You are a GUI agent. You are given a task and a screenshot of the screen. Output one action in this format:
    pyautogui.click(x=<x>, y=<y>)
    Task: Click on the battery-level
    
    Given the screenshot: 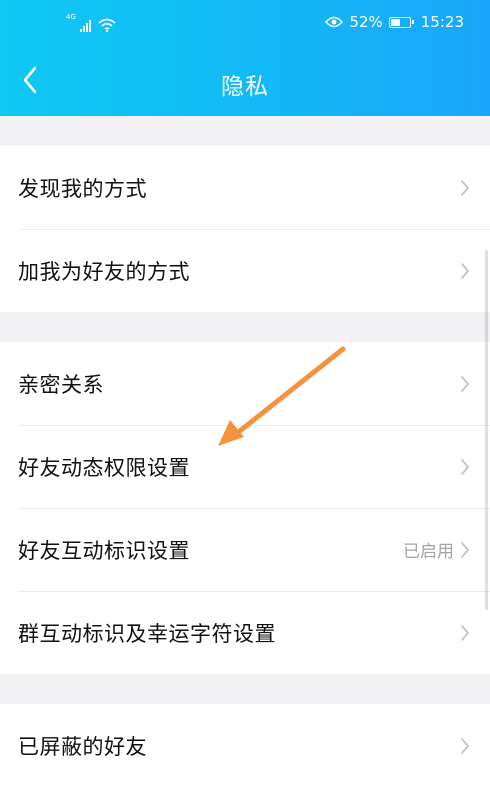 What is the action you would take?
    pyautogui.click(x=395, y=22)
    